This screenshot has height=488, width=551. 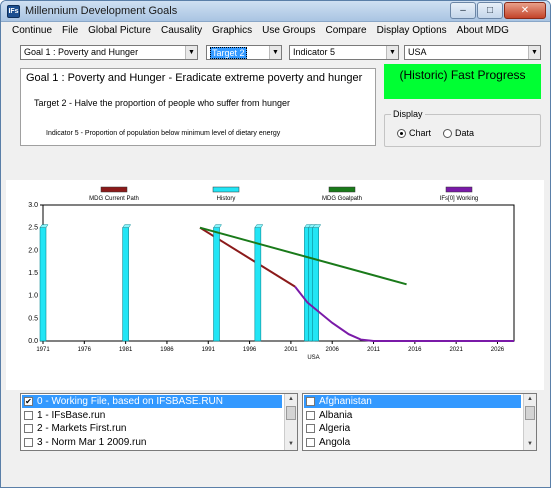 I want to click on title-bar: IFs Millennium Development Goals – □ ✕, so click(x=275, y=11).